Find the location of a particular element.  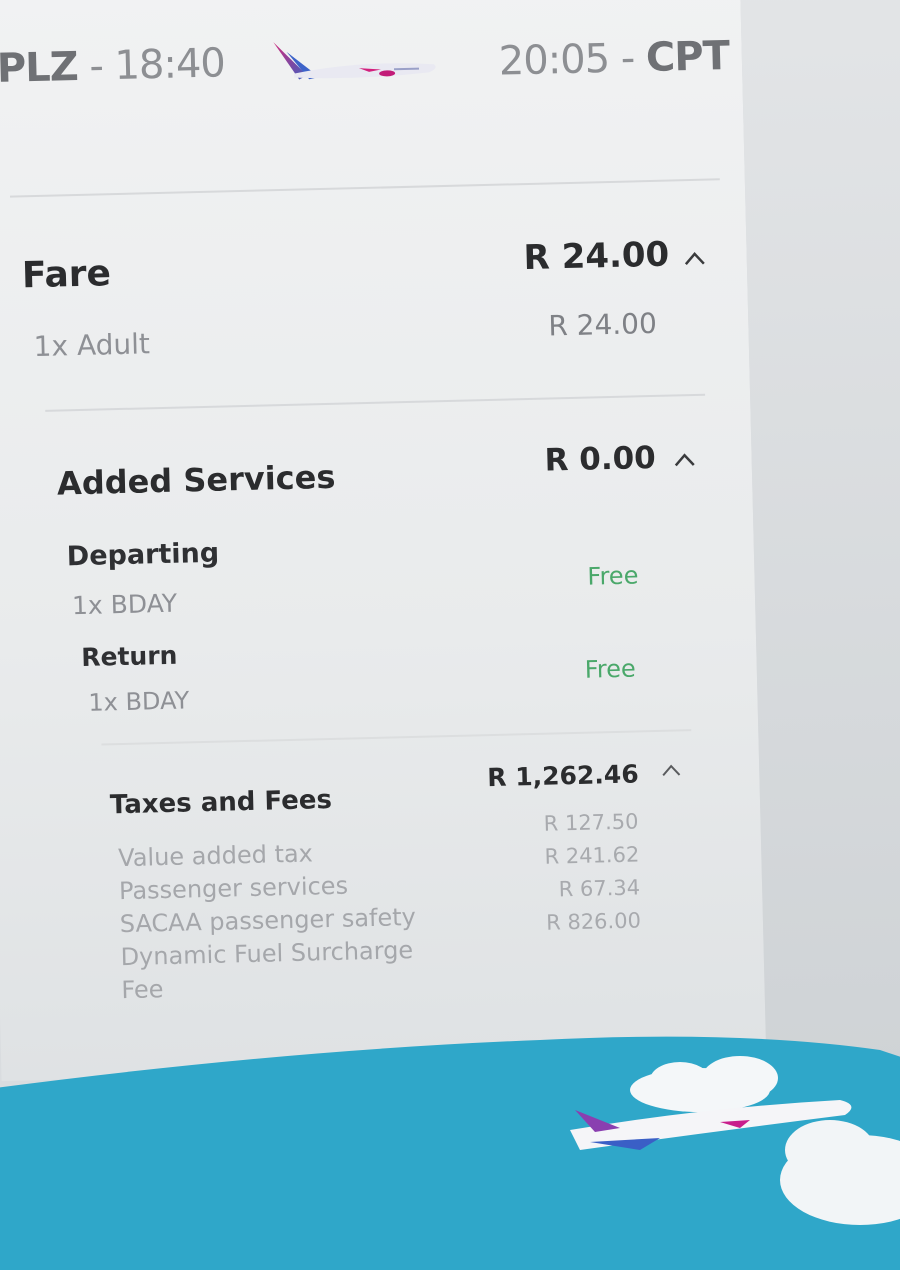

airplane-icon is located at coordinates (354, 61).